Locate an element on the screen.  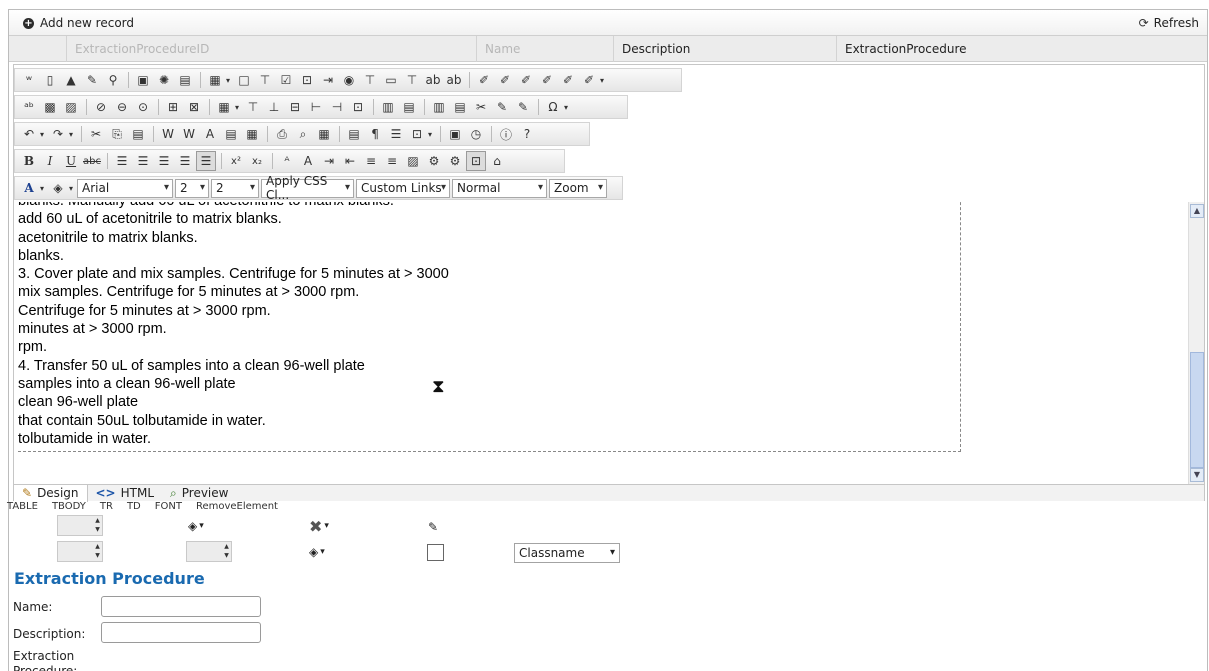
align-center-icon: ☰ is located at coordinates (143, 161).